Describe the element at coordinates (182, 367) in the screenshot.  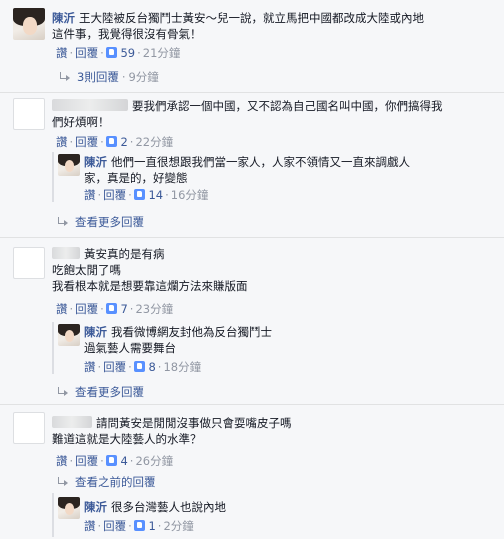
I see `timestamp: 18分鐘` at that location.